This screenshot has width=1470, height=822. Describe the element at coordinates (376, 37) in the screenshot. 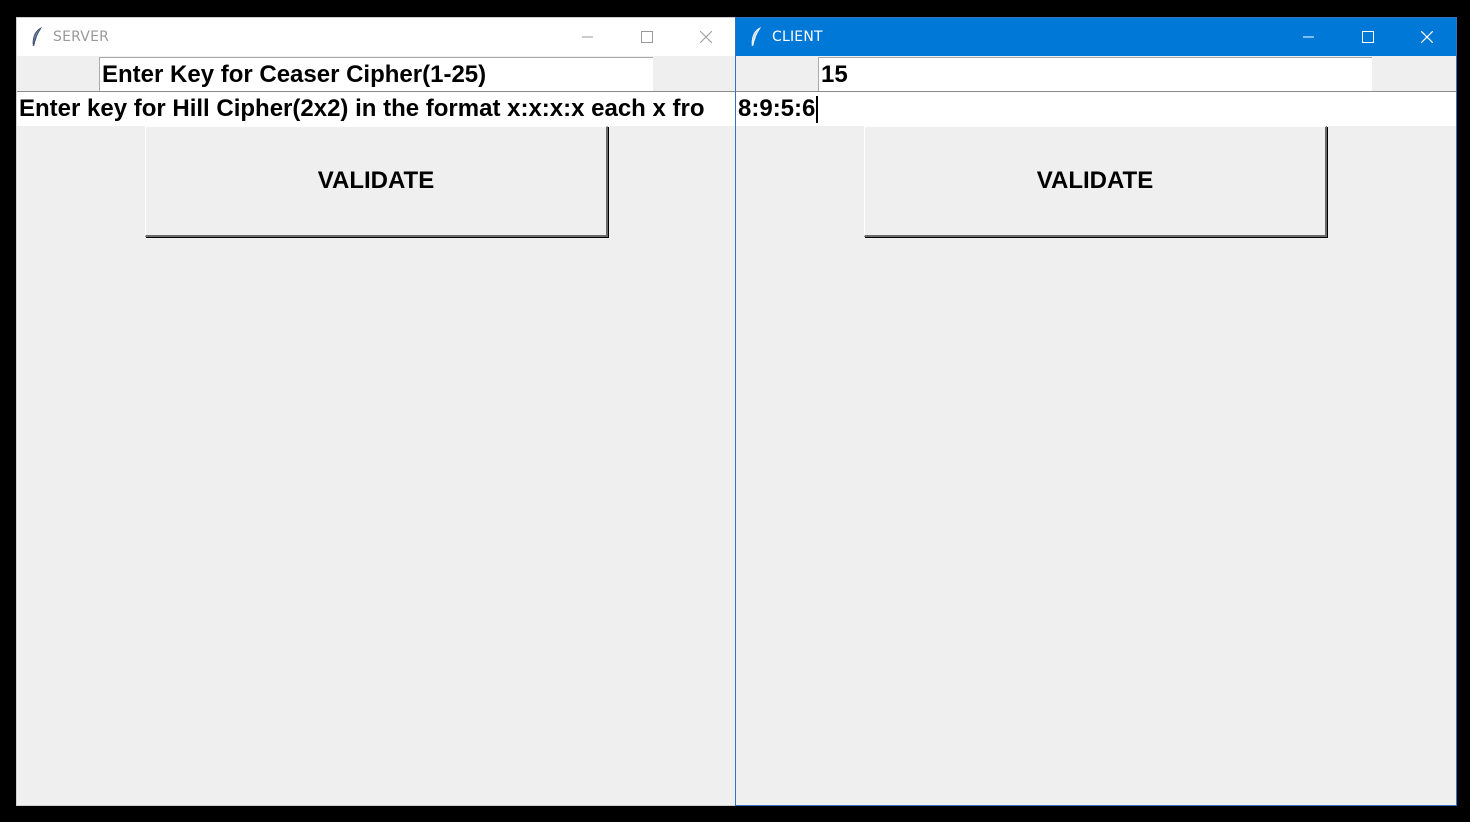

I see `server-titlebar: SERVER` at that location.